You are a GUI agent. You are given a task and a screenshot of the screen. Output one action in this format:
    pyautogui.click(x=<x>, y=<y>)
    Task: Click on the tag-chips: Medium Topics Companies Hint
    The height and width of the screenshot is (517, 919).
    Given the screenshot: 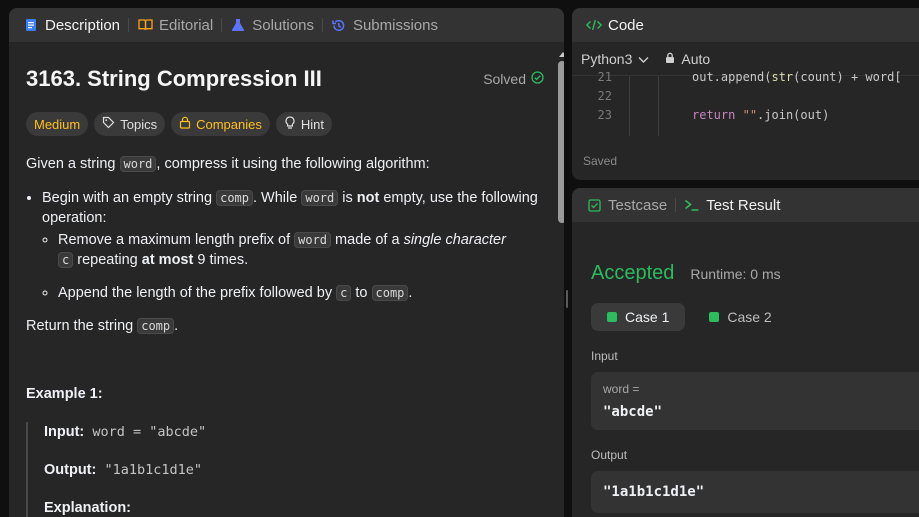 What is the action you would take?
    pyautogui.click(x=286, y=124)
    